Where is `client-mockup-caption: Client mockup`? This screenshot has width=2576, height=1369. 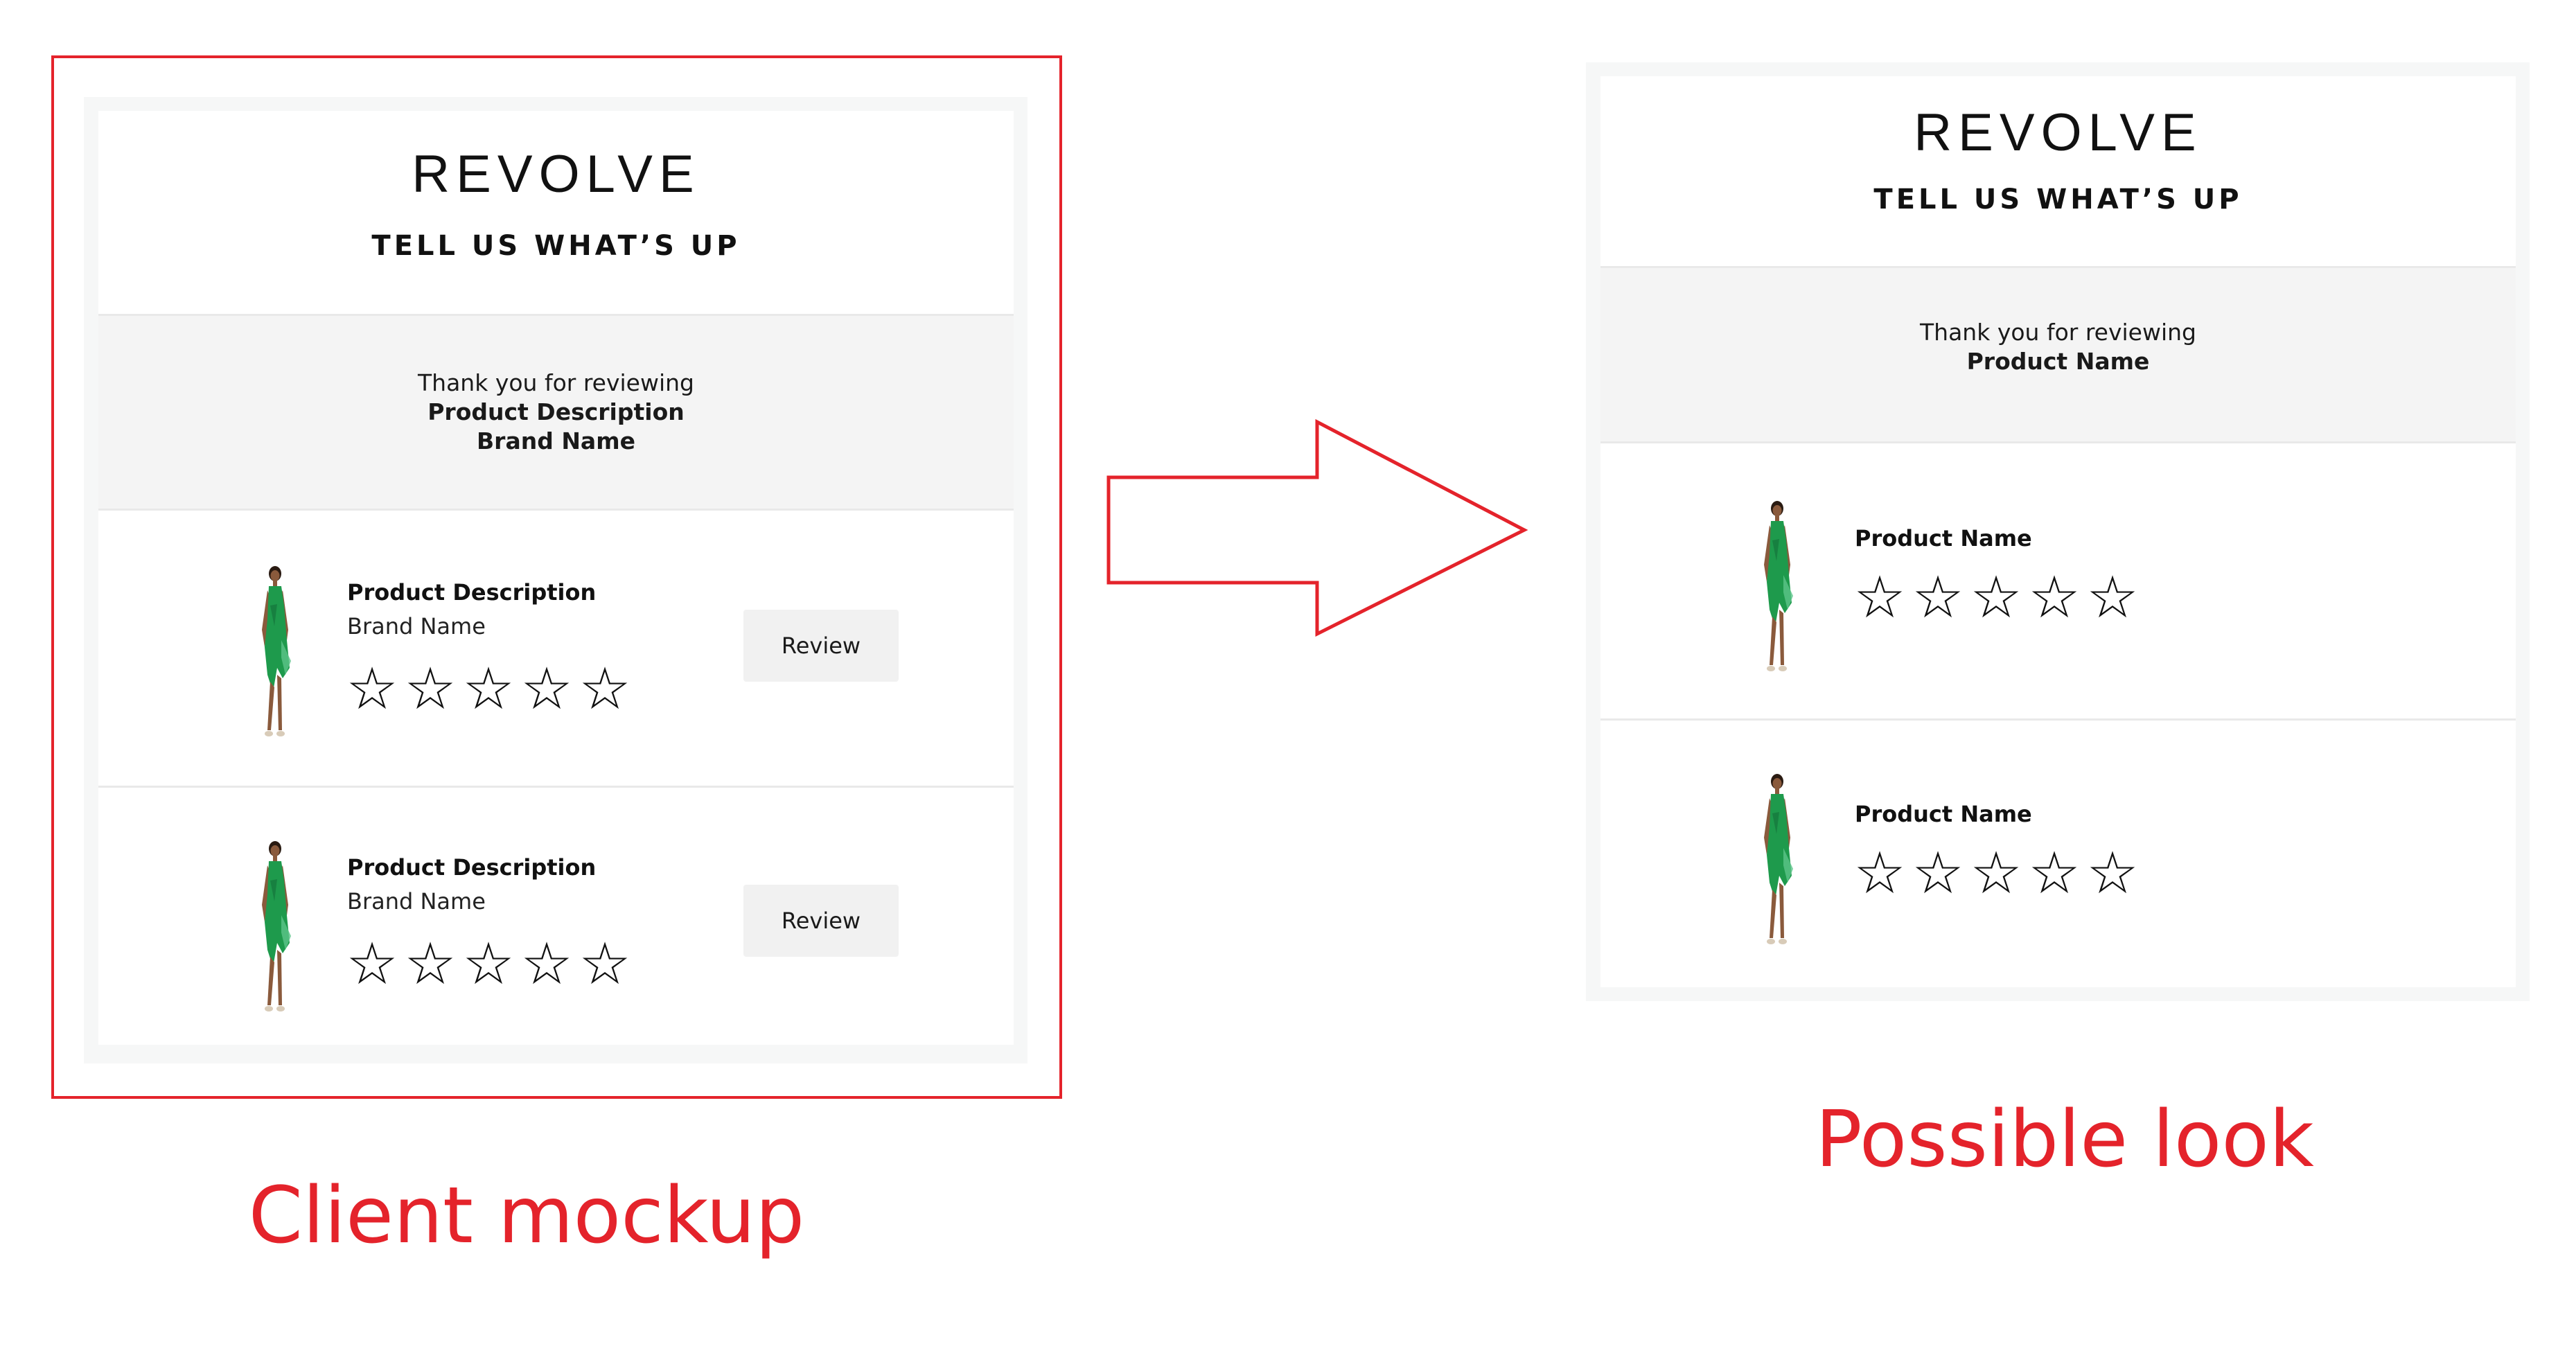 client-mockup-caption: Client mockup is located at coordinates (526, 1216).